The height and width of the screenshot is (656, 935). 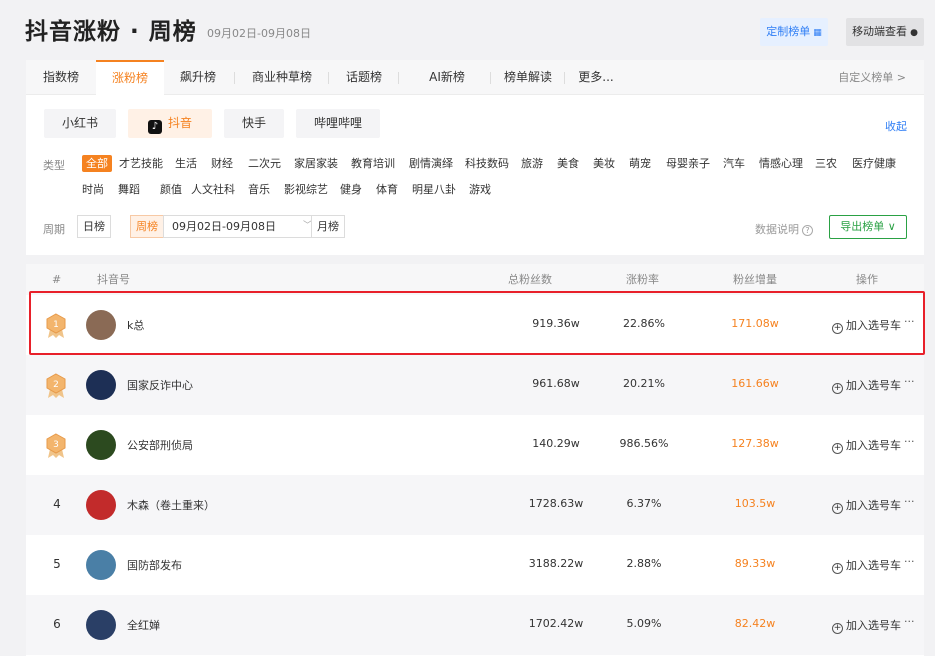 What do you see at coordinates (781, 163) in the screenshot?
I see `category-chip: 情感心理` at bounding box center [781, 163].